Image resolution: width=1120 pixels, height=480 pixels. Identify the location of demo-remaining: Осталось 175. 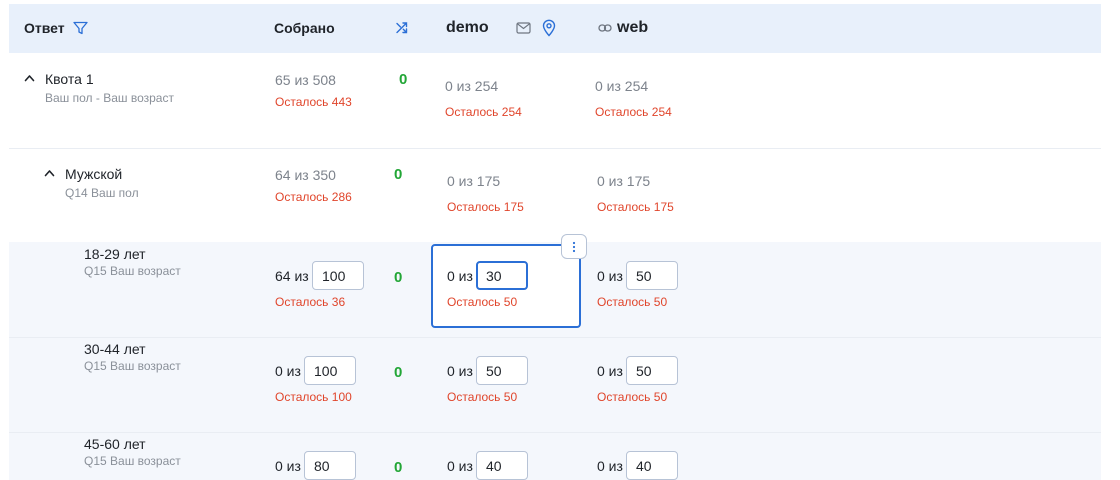
(485, 207).